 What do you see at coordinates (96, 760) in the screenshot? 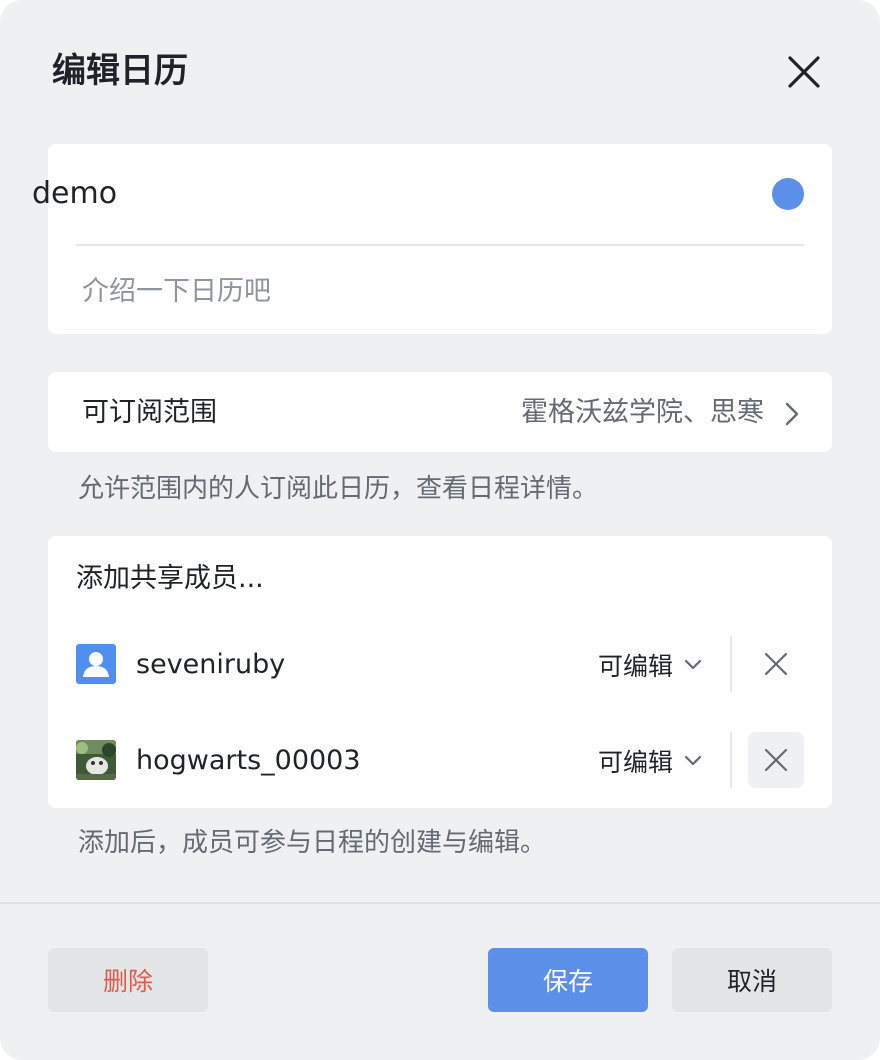
I see `photo-avatar` at bounding box center [96, 760].